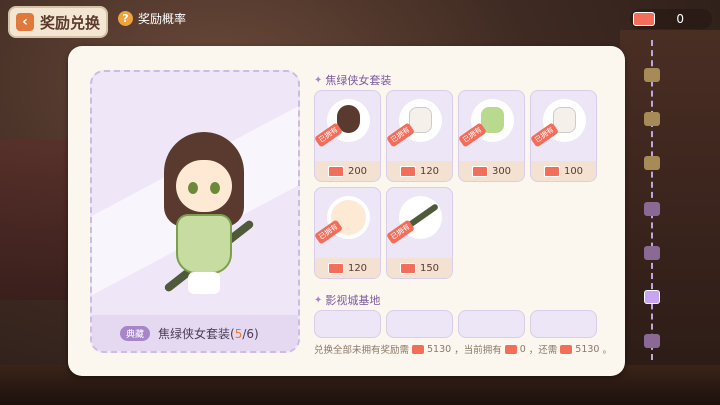 This screenshot has height=405, width=720. I want to click on collection-badge: 典藏, so click(135, 333).